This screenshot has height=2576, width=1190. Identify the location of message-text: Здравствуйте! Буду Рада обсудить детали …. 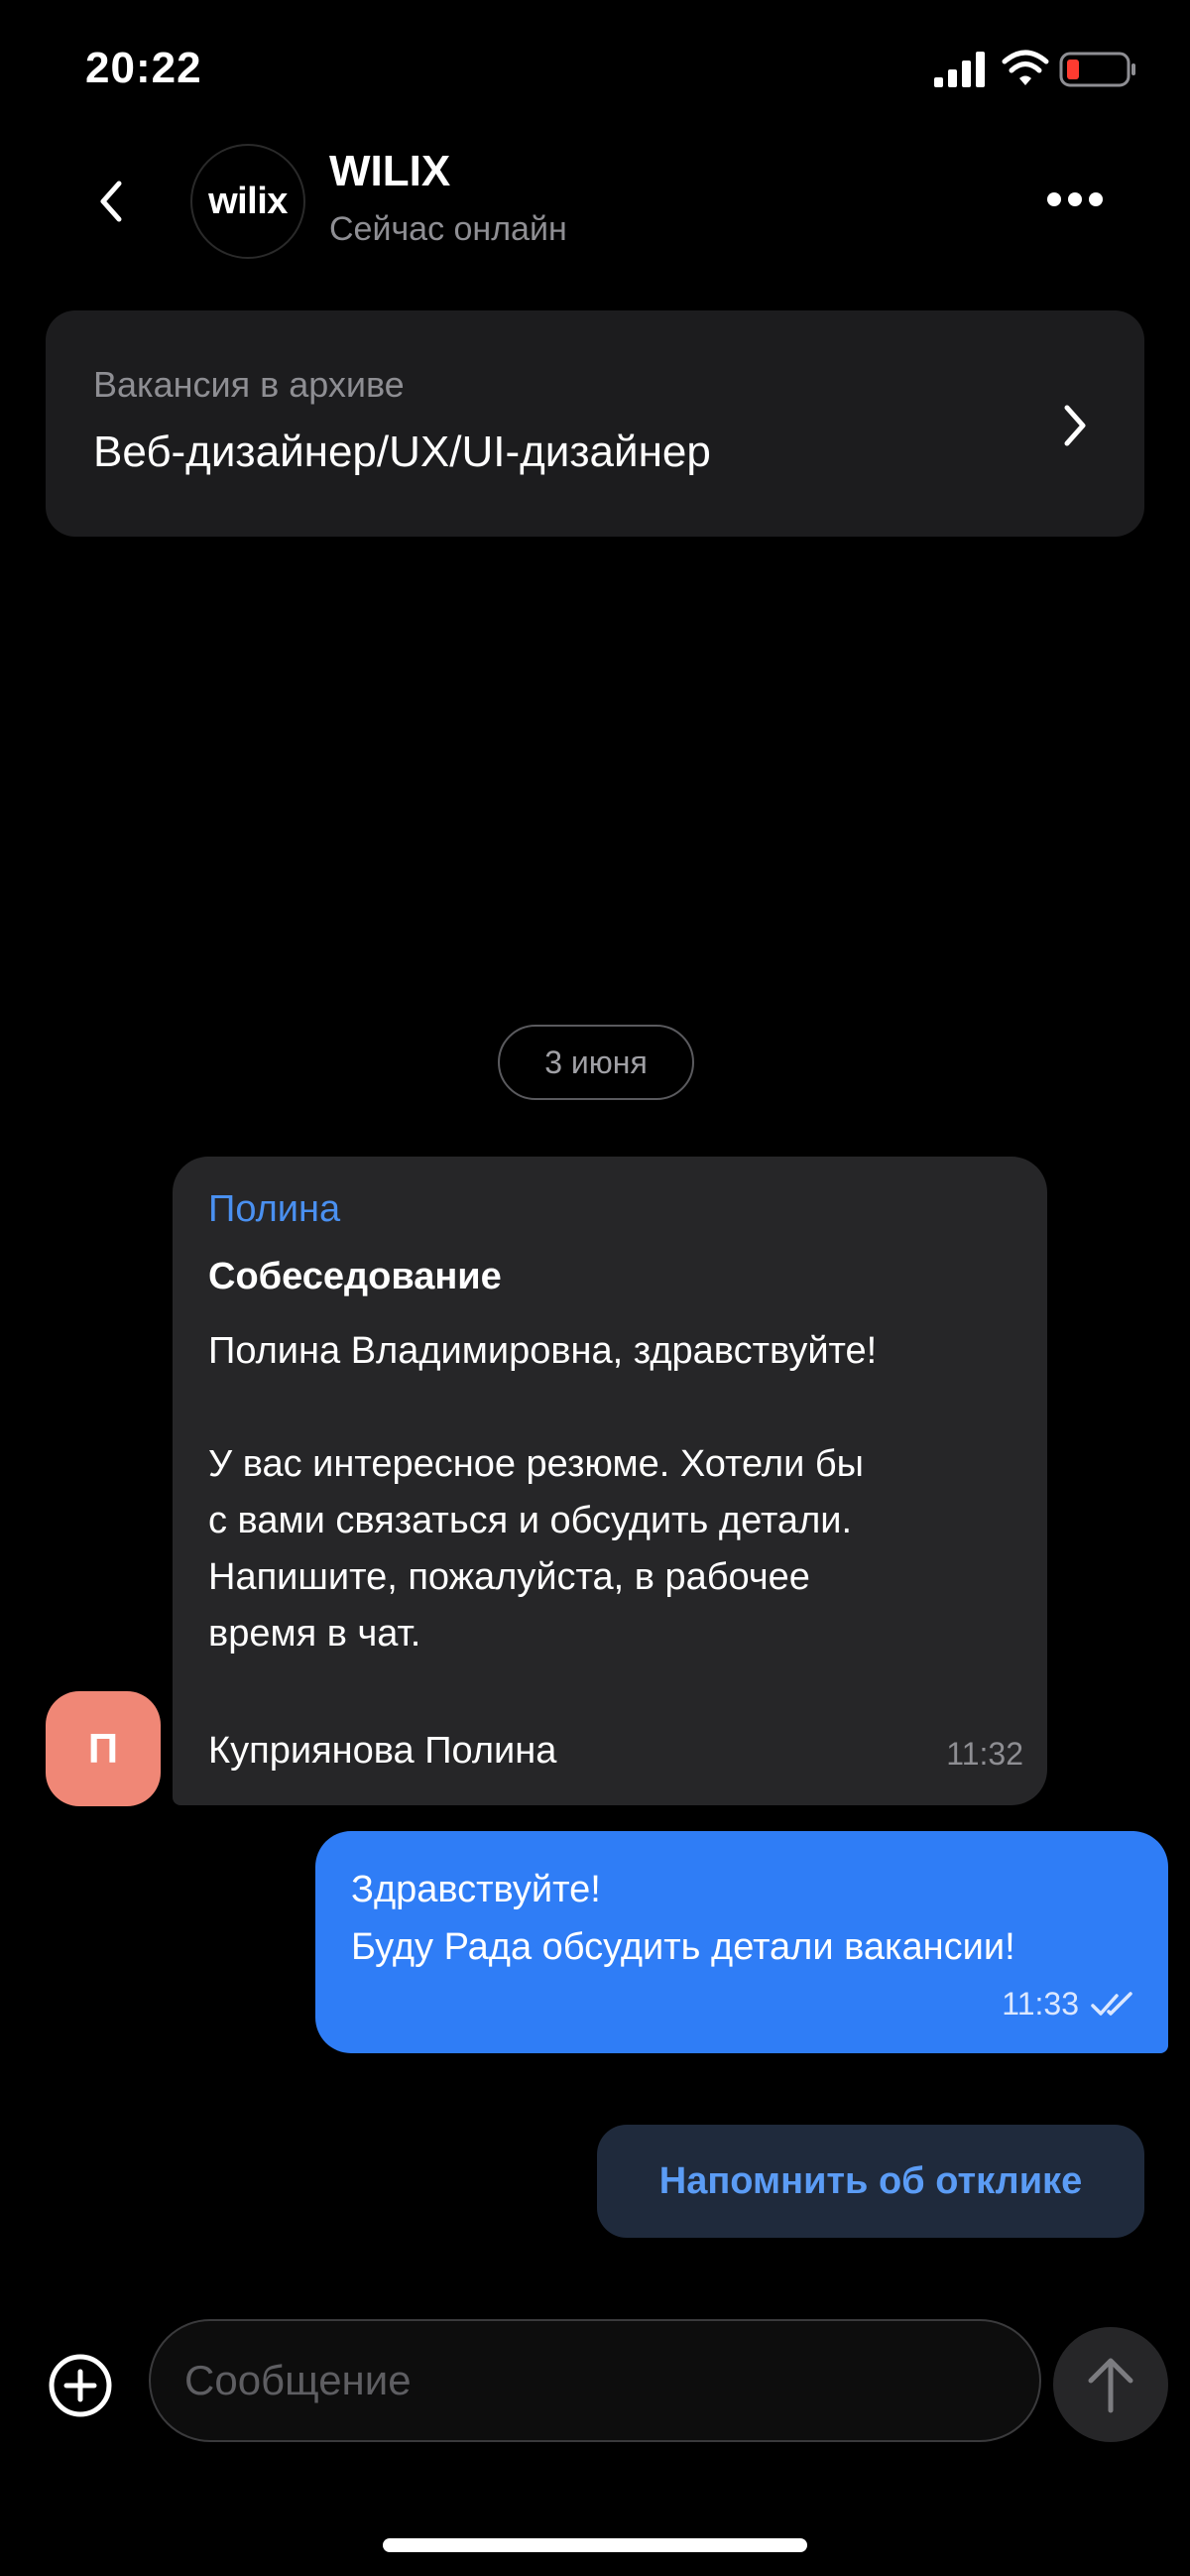
(683, 1918).